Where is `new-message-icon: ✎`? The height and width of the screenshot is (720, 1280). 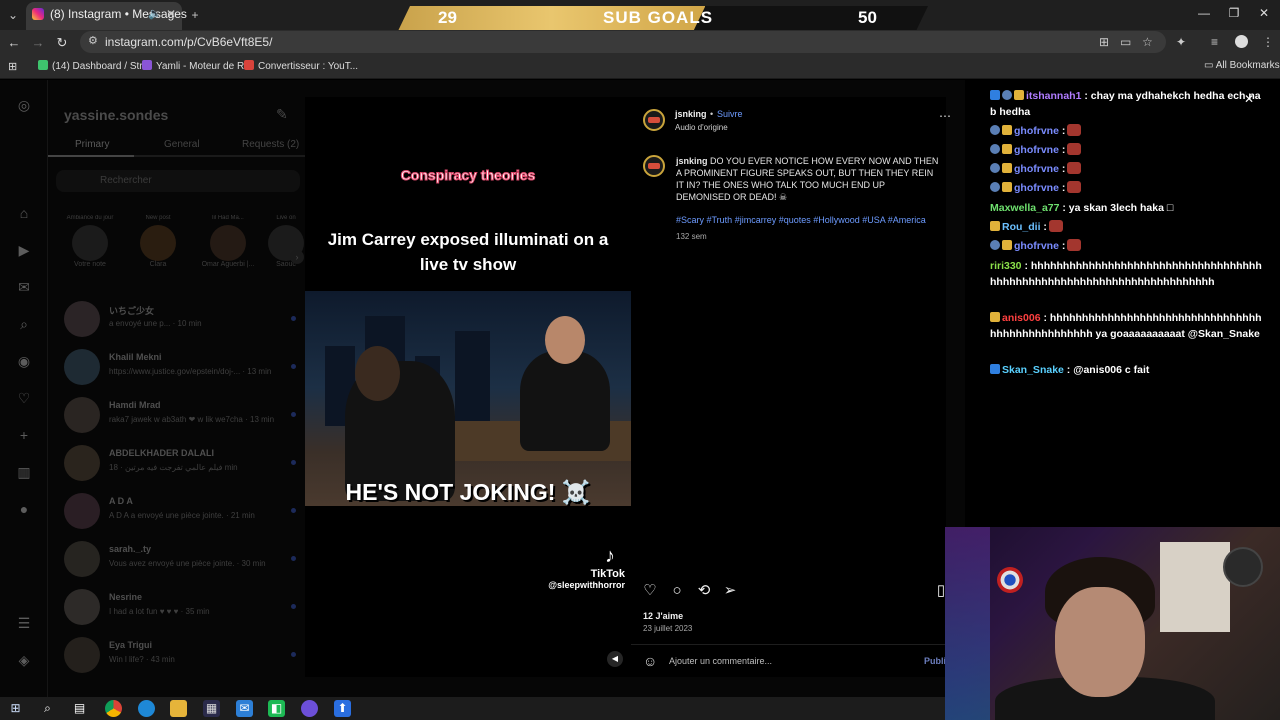 new-message-icon: ✎ is located at coordinates (282, 114).